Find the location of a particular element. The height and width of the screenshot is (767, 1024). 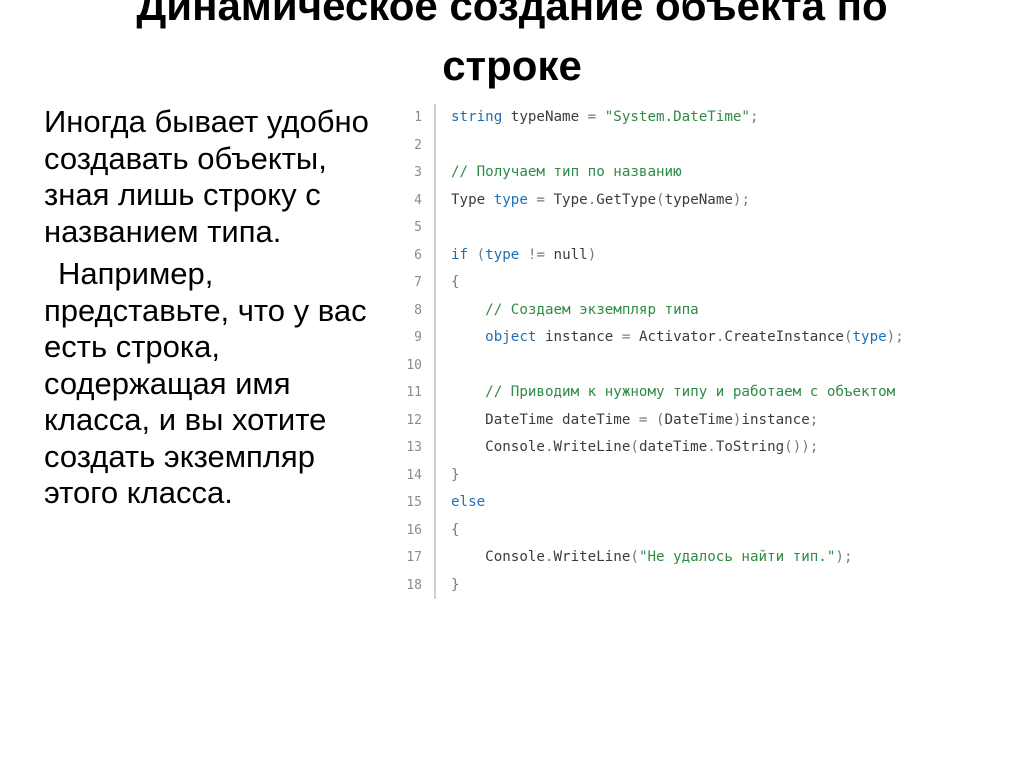

code-text: string typeName = "System.DateTime"; is located at coordinates (597, 118).